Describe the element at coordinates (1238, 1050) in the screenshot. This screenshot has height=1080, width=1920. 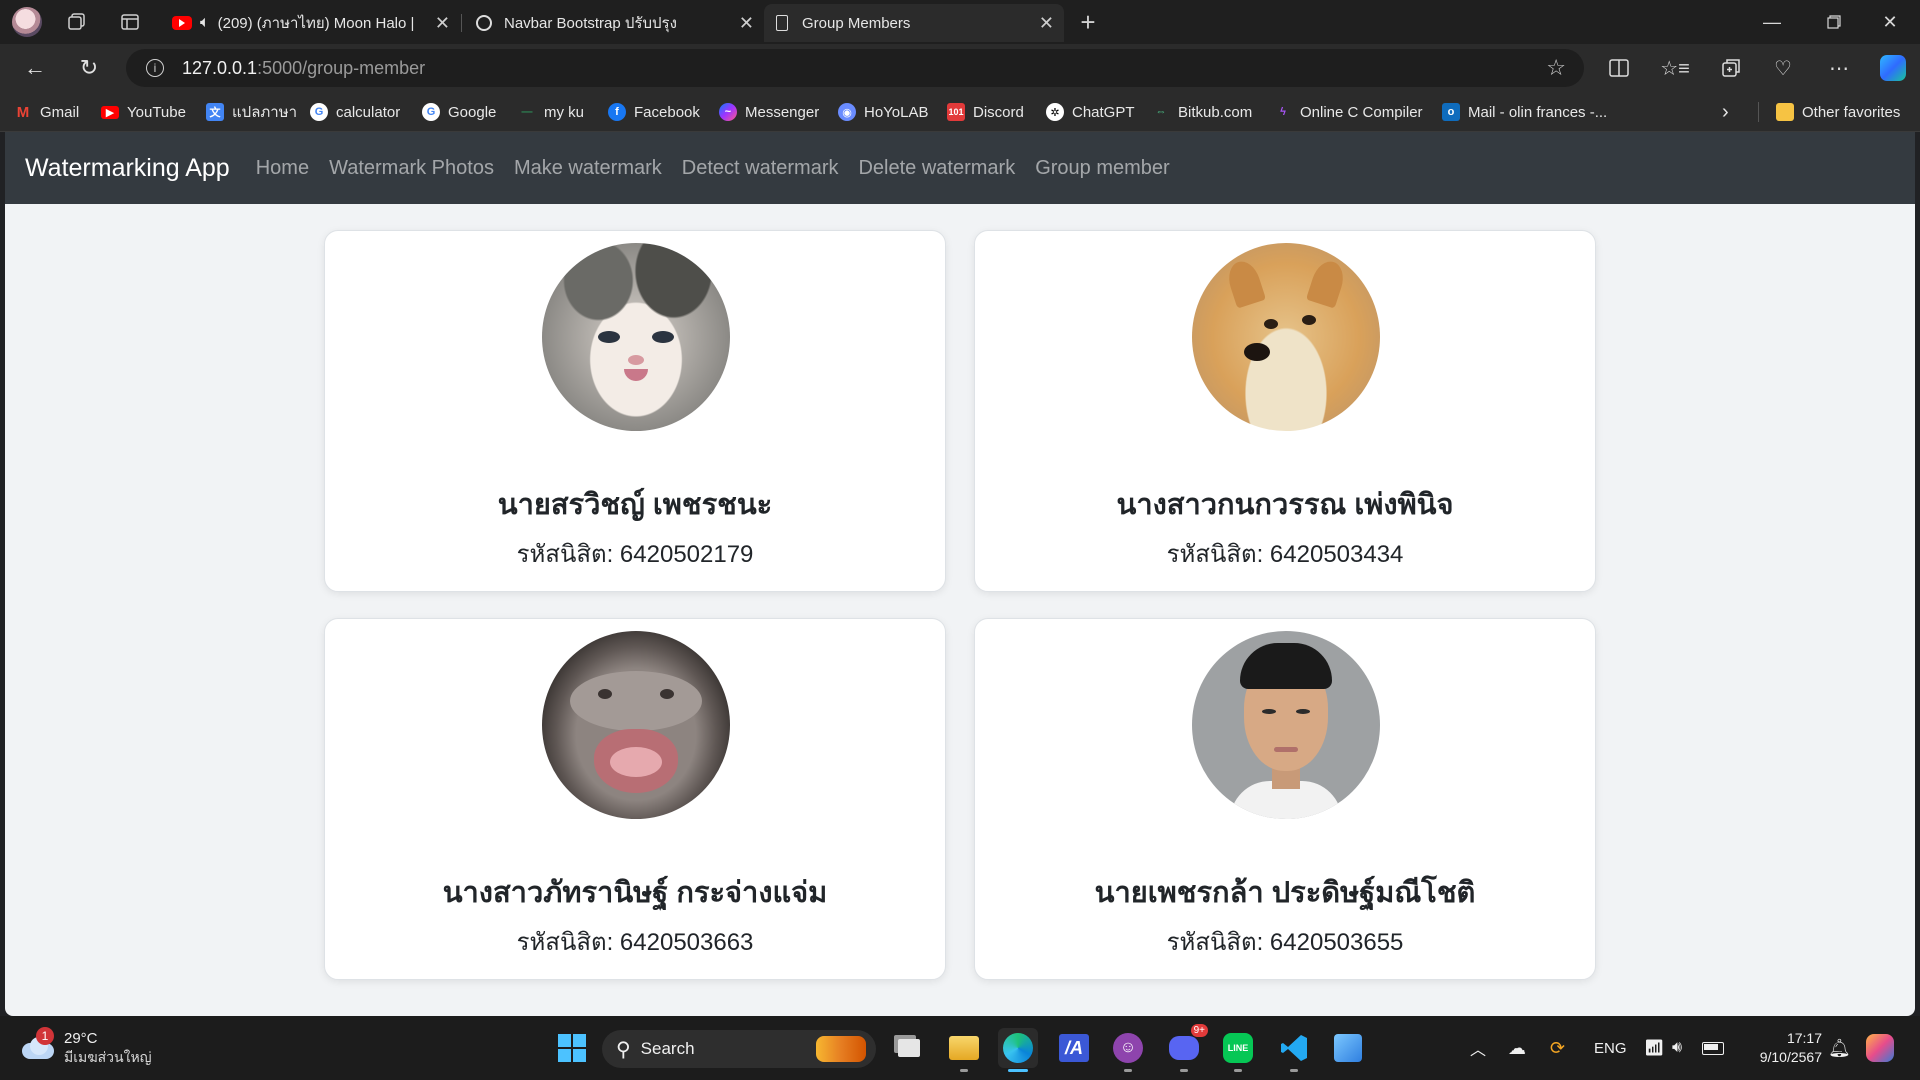
I see `line-app-icon: LINE` at that location.